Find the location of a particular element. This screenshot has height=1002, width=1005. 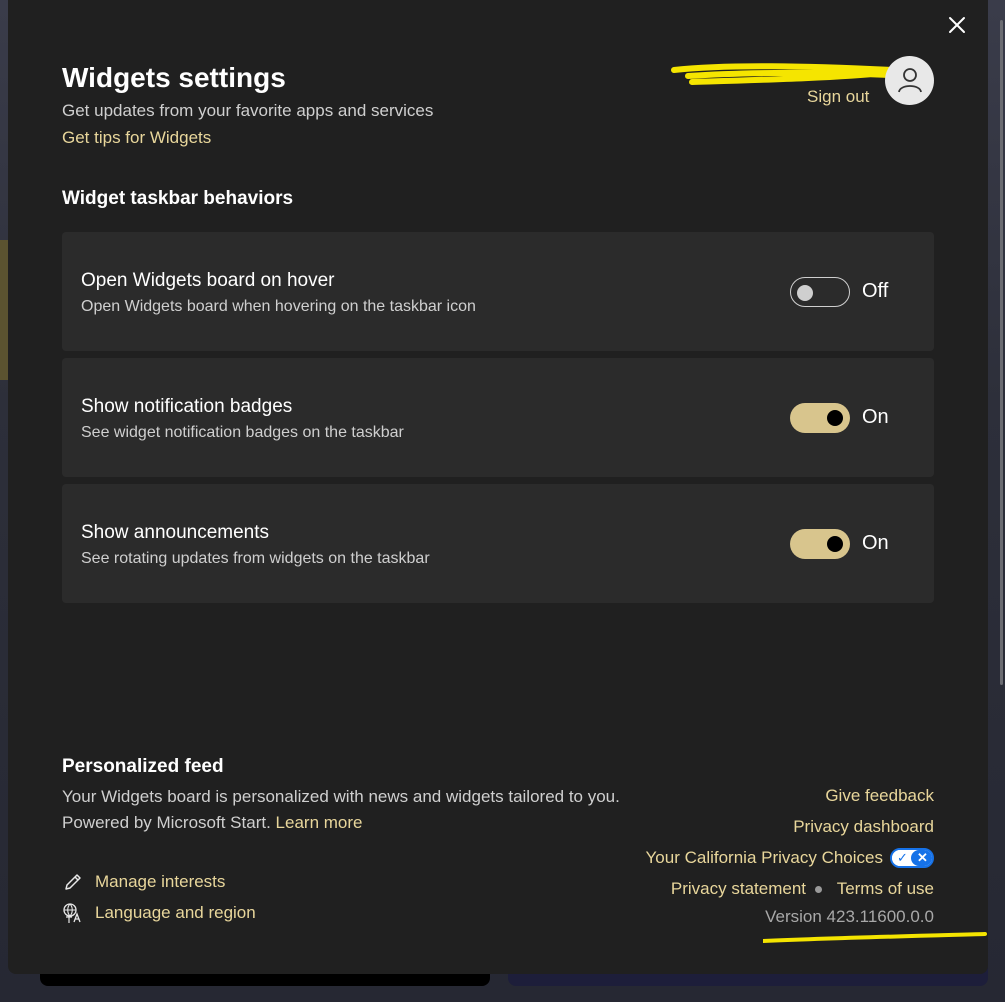

privacy-choices-icon: ✓ ✕ is located at coordinates (912, 858).